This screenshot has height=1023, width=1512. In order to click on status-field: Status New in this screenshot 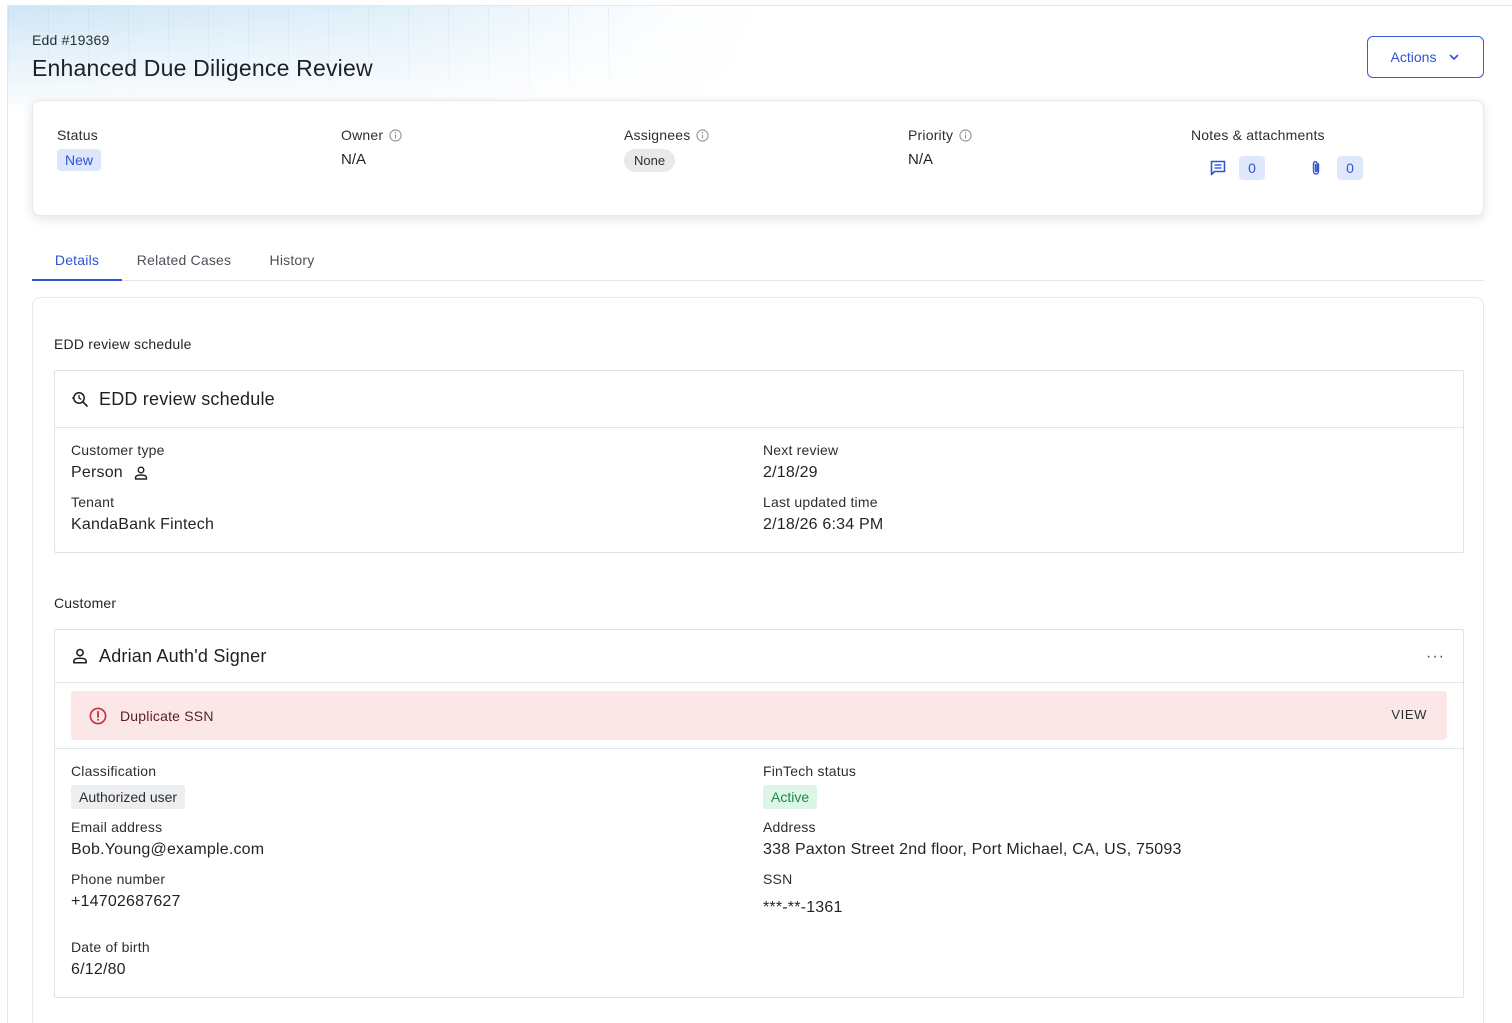, I will do `click(79, 149)`.